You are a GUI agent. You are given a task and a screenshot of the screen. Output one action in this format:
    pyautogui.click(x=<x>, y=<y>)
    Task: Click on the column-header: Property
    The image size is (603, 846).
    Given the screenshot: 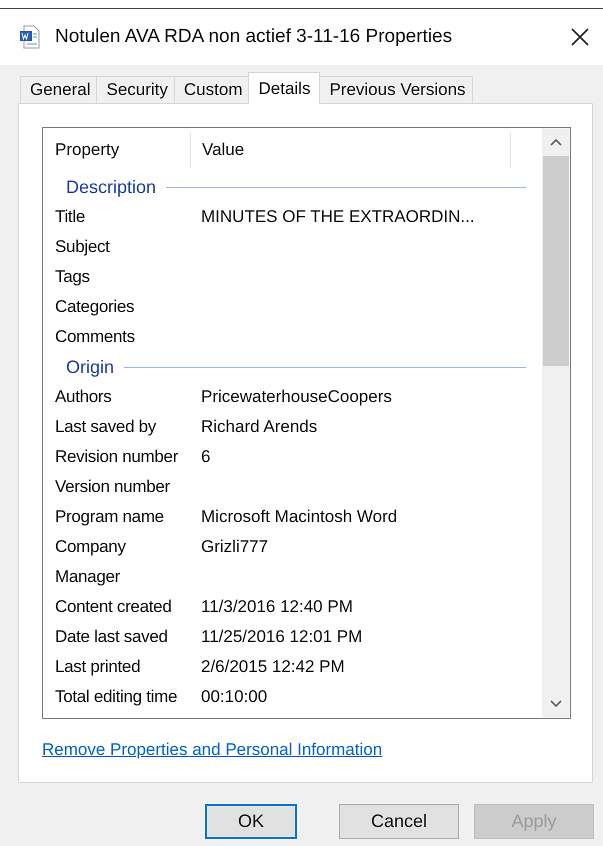 What is the action you would take?
    pyautogui.click(x=123, y=150)
    